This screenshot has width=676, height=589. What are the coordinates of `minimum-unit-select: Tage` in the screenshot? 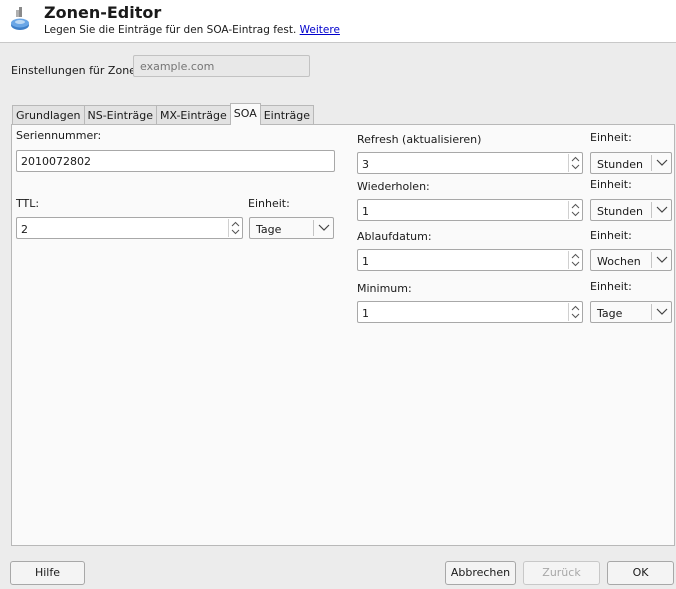 It's located at (631, 312).